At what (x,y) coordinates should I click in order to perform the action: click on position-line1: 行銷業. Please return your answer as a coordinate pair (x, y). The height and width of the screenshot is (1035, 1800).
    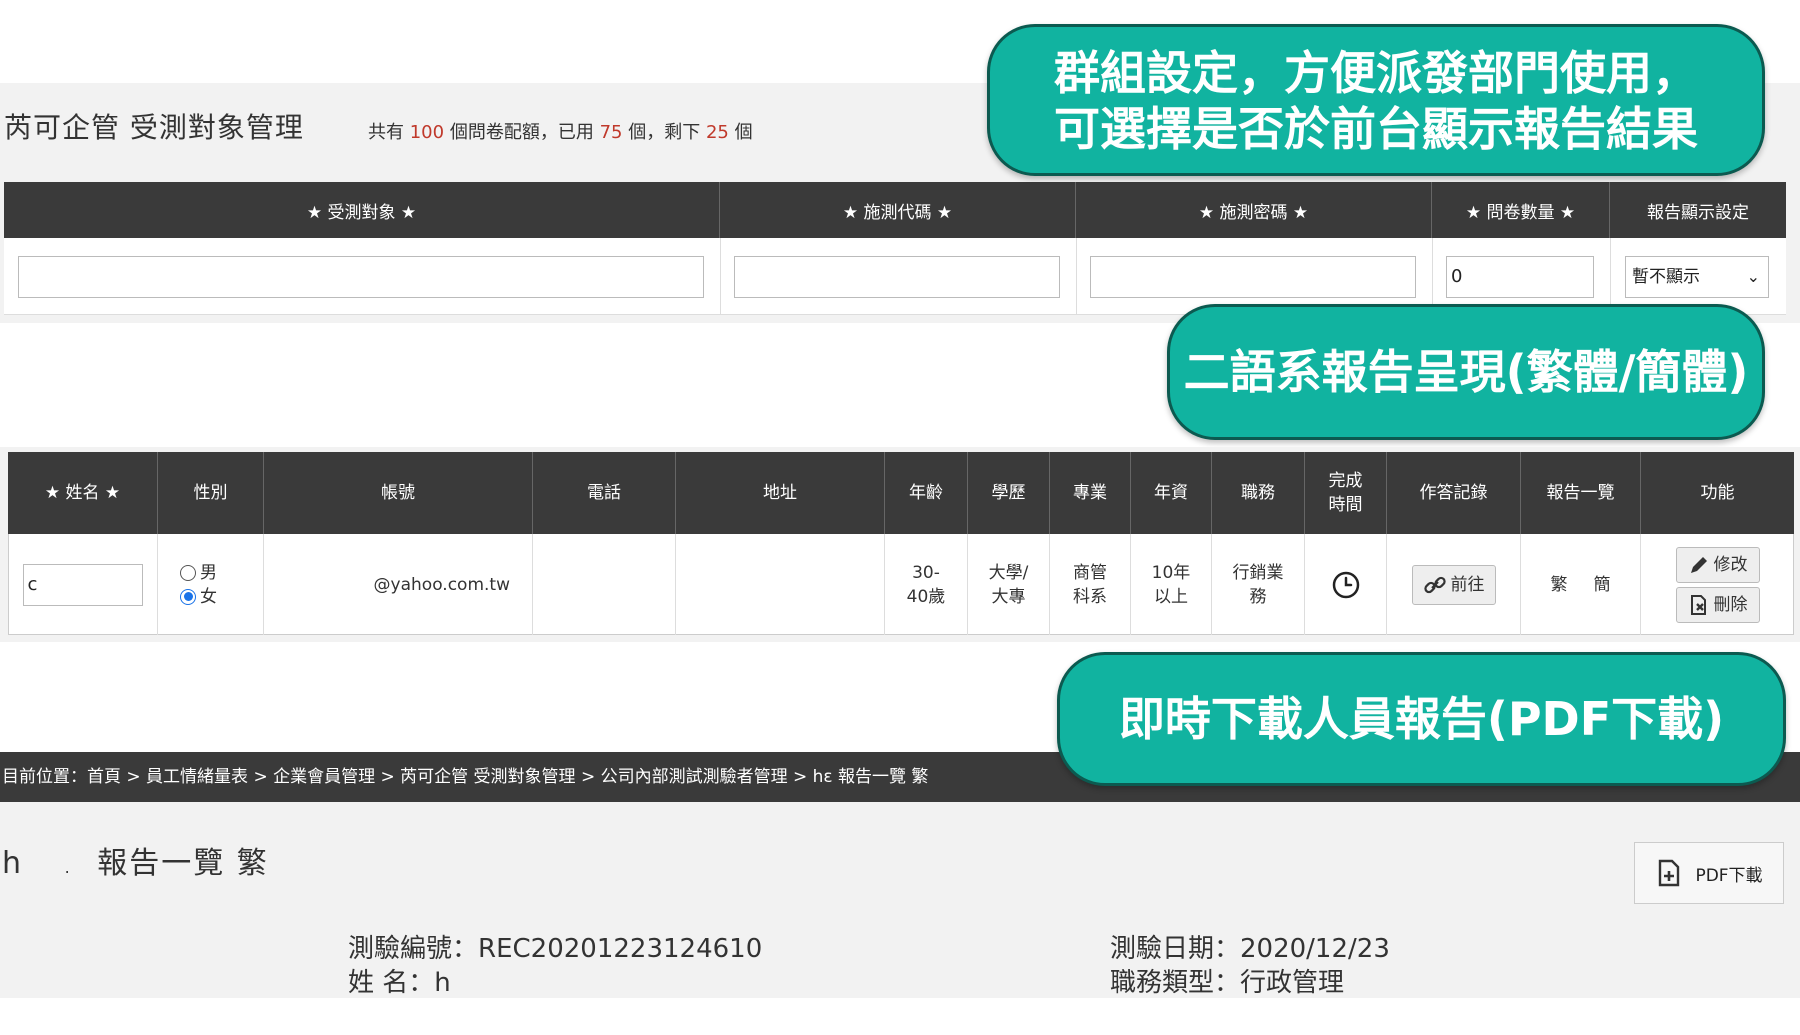
    Looking at the image, I should click on (1258, 572).